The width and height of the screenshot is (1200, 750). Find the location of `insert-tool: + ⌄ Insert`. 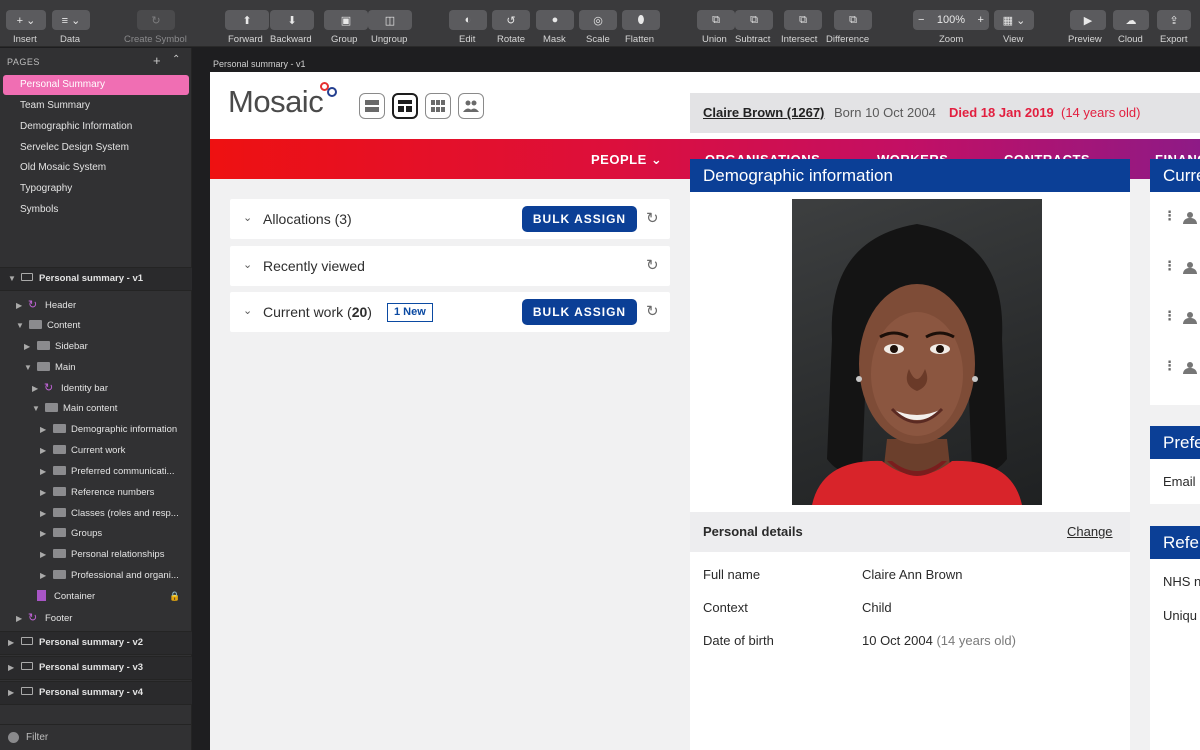

insert-tool: + ⌄ Insert is located at coordinates (26, 23).